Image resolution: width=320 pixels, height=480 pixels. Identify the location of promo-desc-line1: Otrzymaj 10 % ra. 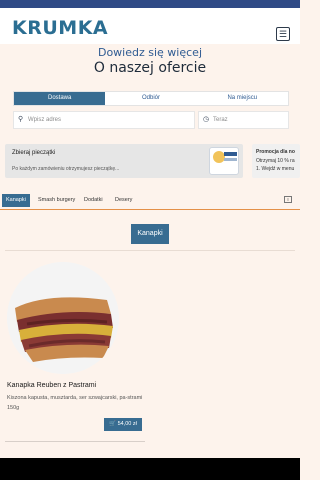
(275, 161).